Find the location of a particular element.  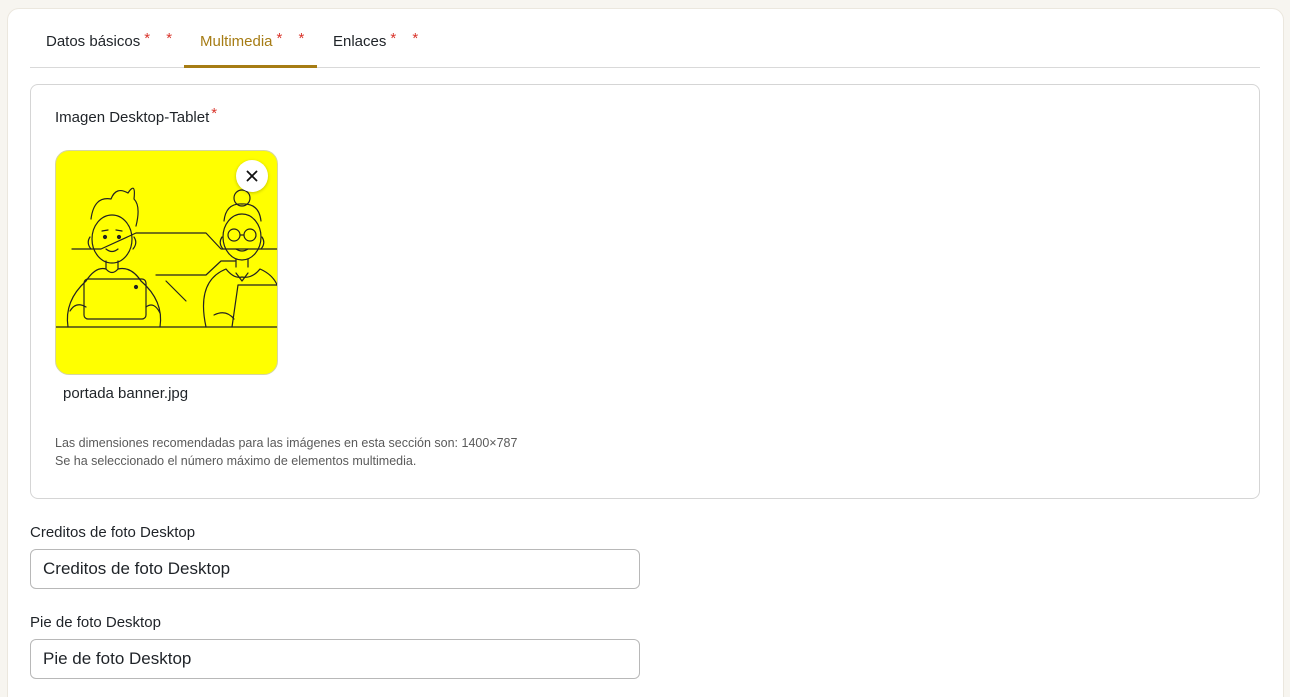

image-filename: portada banner.jpg is located at coordinates (126, 393).